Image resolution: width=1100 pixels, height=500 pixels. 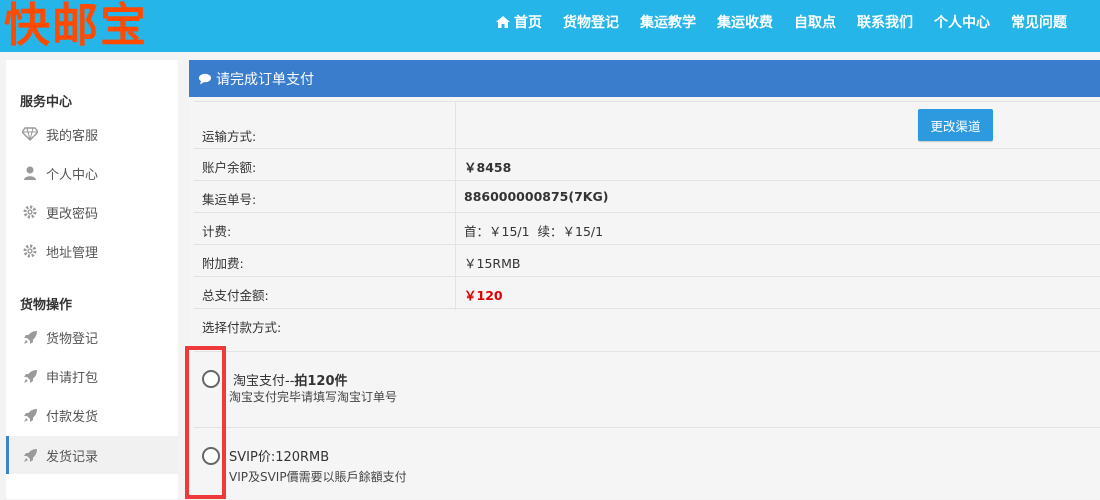 I want to click on sidebar-item-user-center: 个人中心, so click(x=92, y=173).